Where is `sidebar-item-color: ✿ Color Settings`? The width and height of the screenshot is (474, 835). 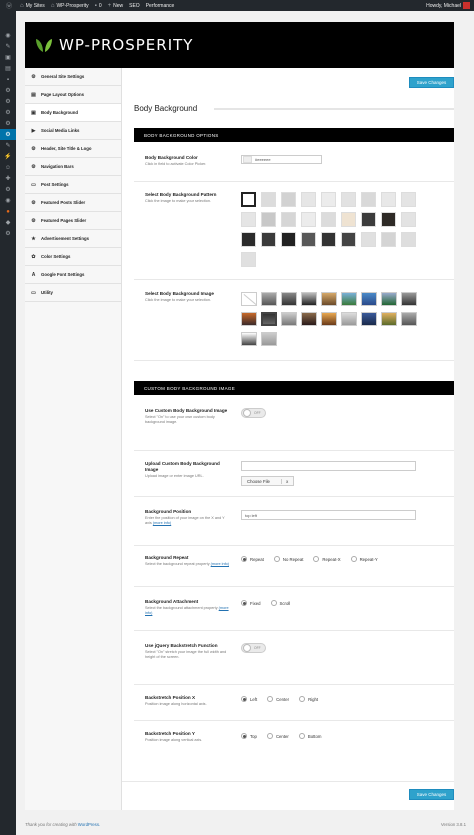 sidebar-item-color: ✿ Color Settings is located at coordinates (73, 257).